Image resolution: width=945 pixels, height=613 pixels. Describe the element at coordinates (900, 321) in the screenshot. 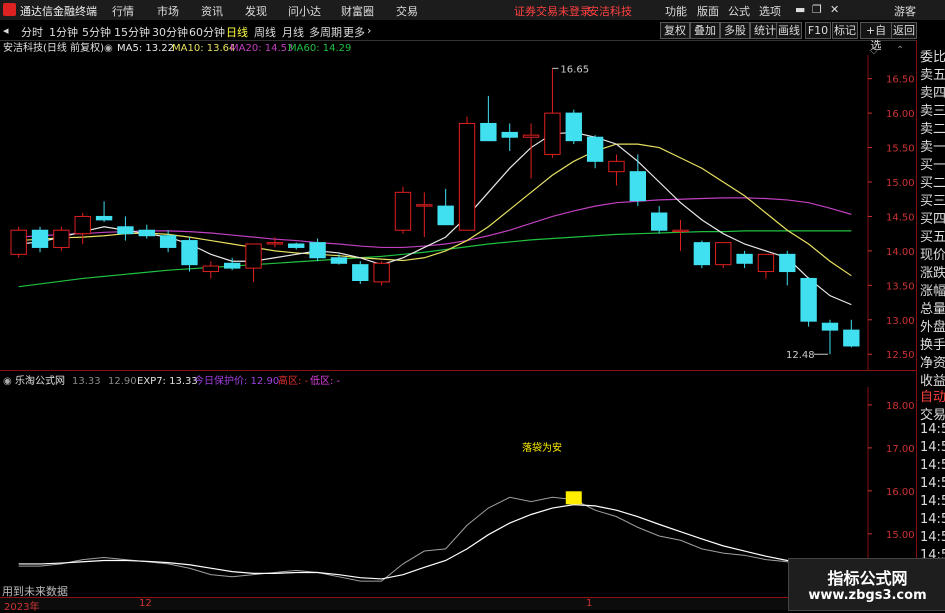

I see `price-tick-label: 13.00` at that location.